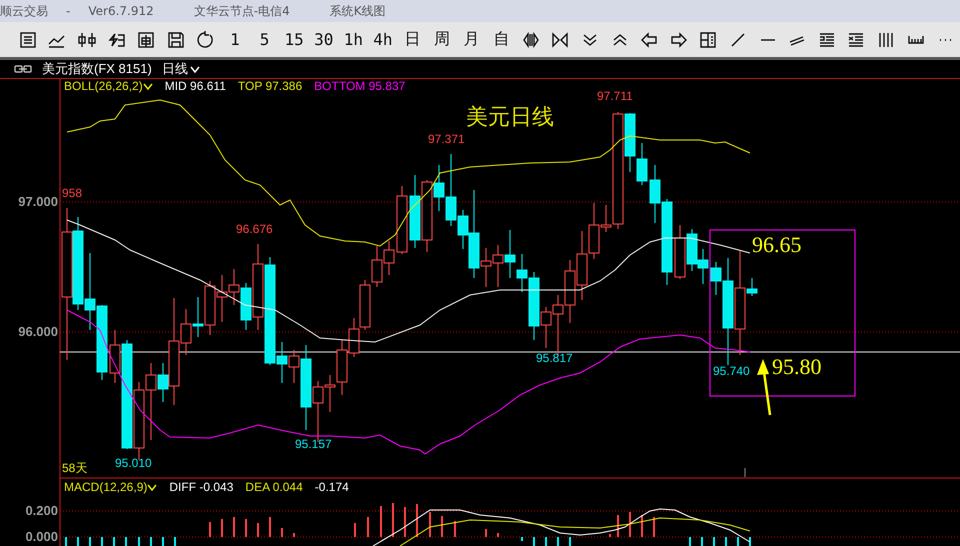  What do you see at coordinates (360, 86) in the screenshot?
I see `bottom-value: BOTTOM 95.837` at bounding box center [360, 86].